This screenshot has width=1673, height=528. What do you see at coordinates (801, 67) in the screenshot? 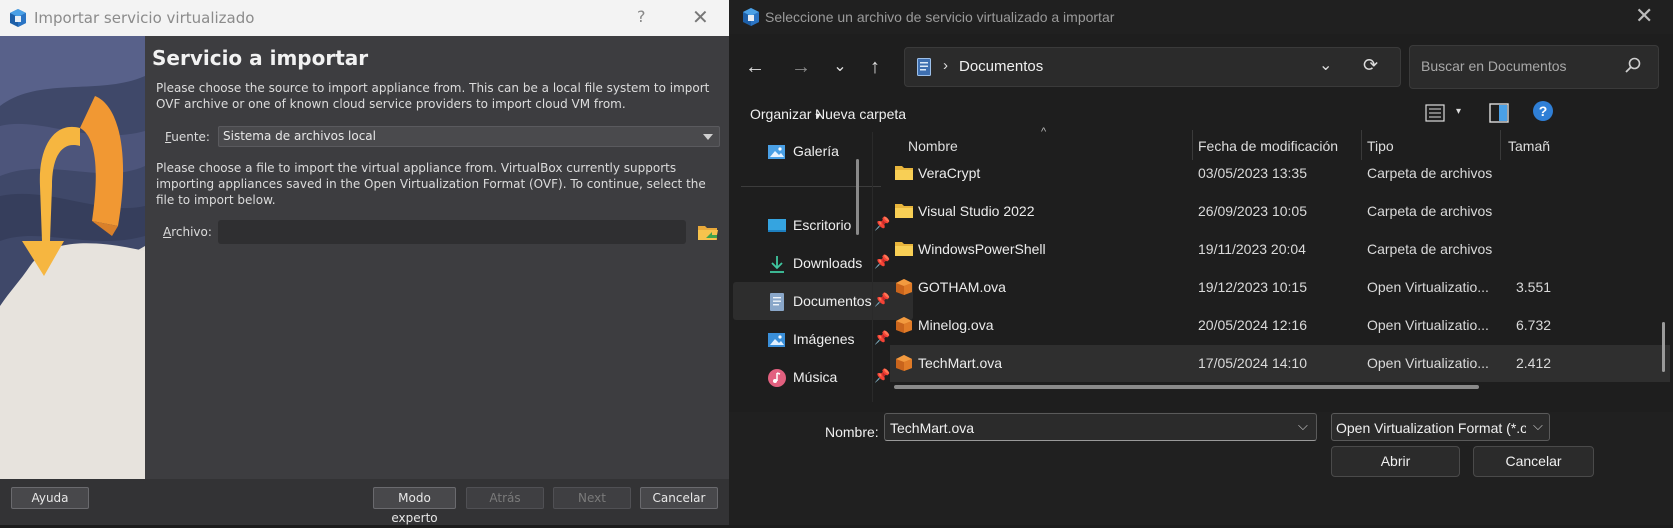
I see `forward-arrow-button: →` at bounding box center [801, 67].